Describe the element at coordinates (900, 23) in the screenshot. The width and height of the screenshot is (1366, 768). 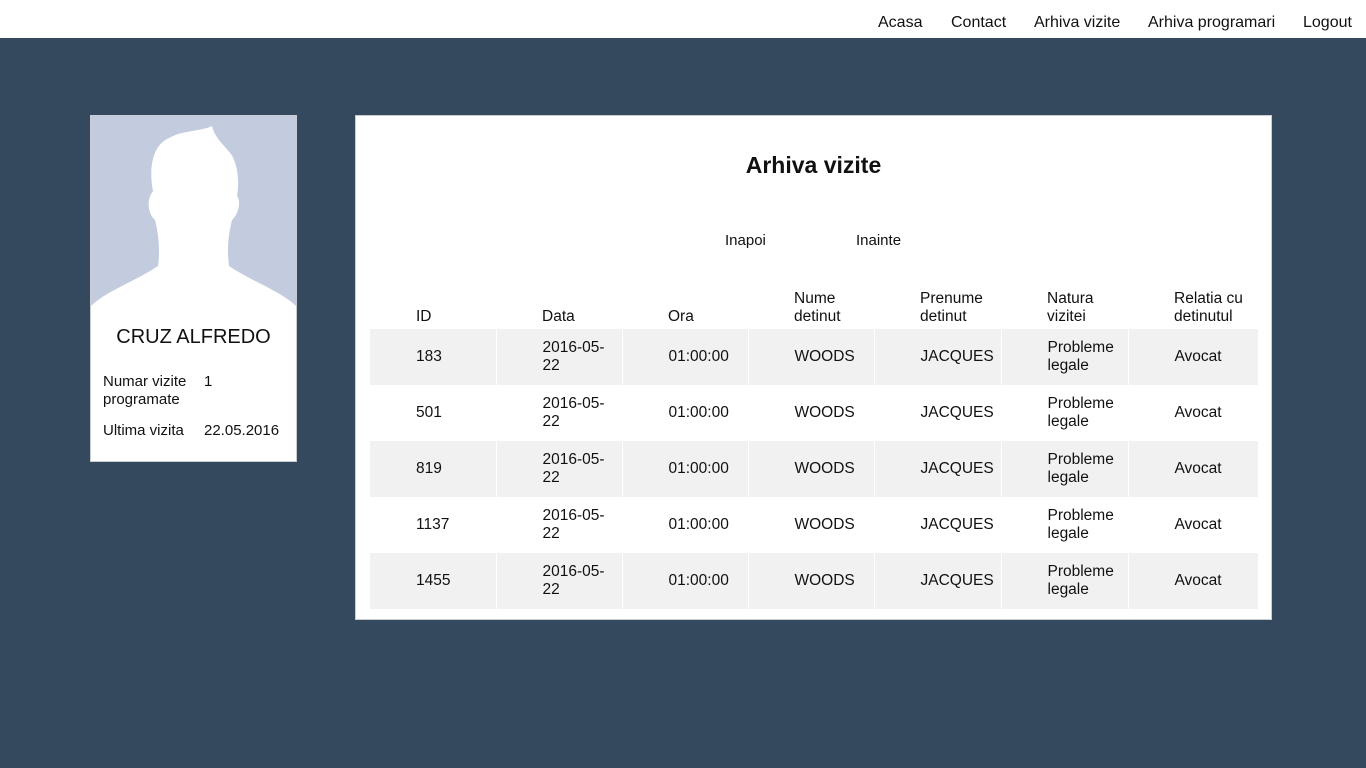
I see `nav-link-acasa: Acasa` at that location.